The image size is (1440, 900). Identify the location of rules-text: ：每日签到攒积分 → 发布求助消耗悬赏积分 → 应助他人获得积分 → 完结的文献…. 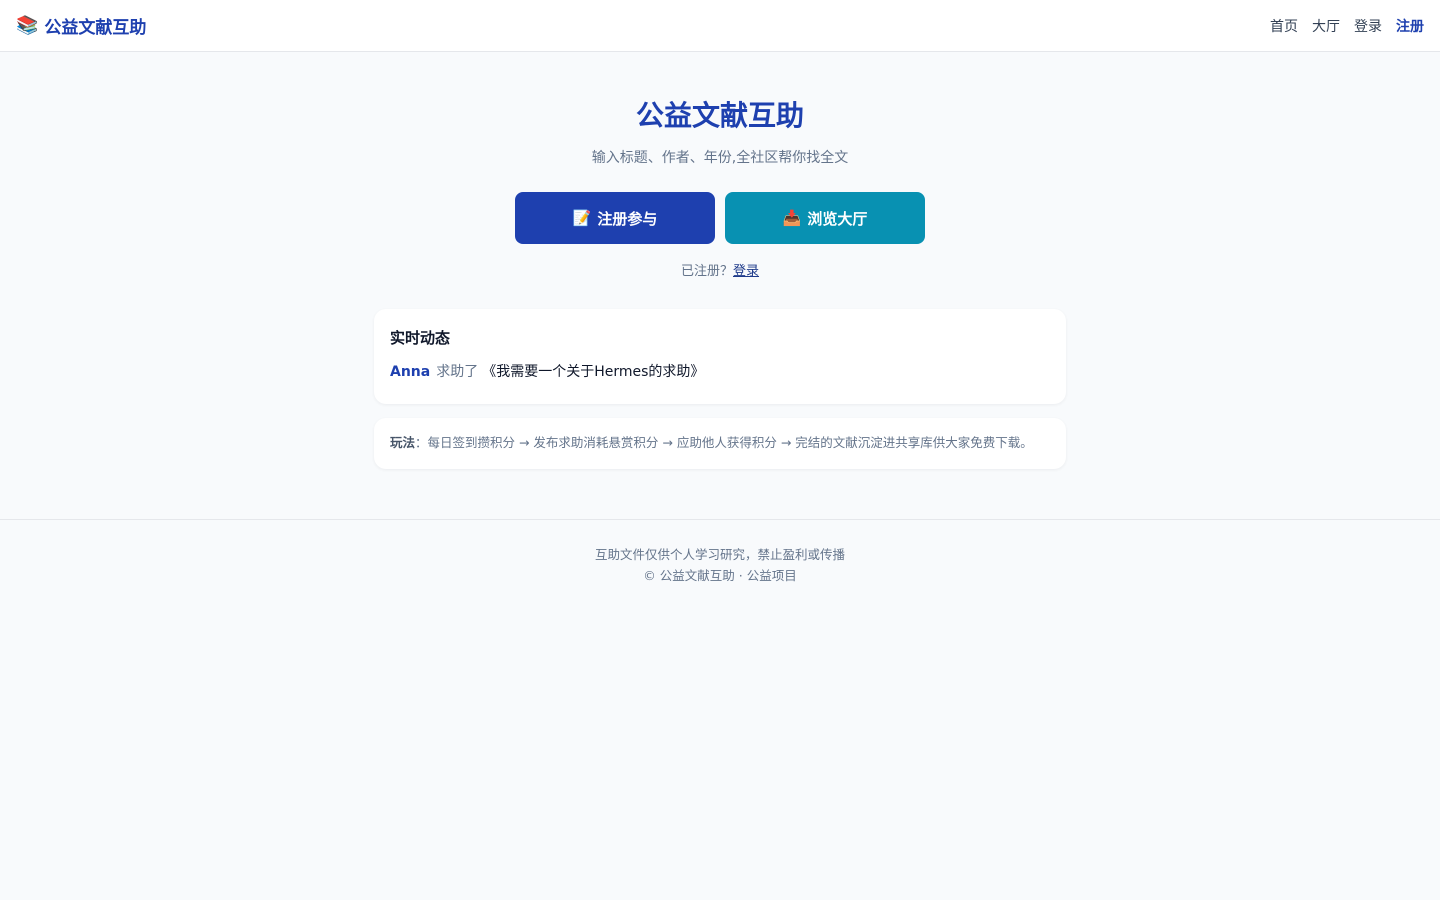
(724, 442).